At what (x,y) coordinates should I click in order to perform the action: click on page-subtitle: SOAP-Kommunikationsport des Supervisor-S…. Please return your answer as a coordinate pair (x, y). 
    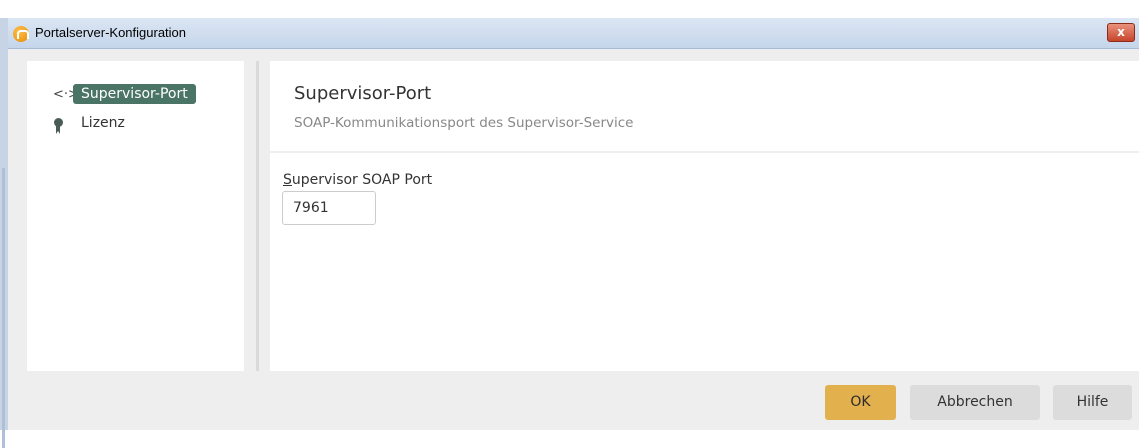
    Looking at the image, I should click on (464, 123).